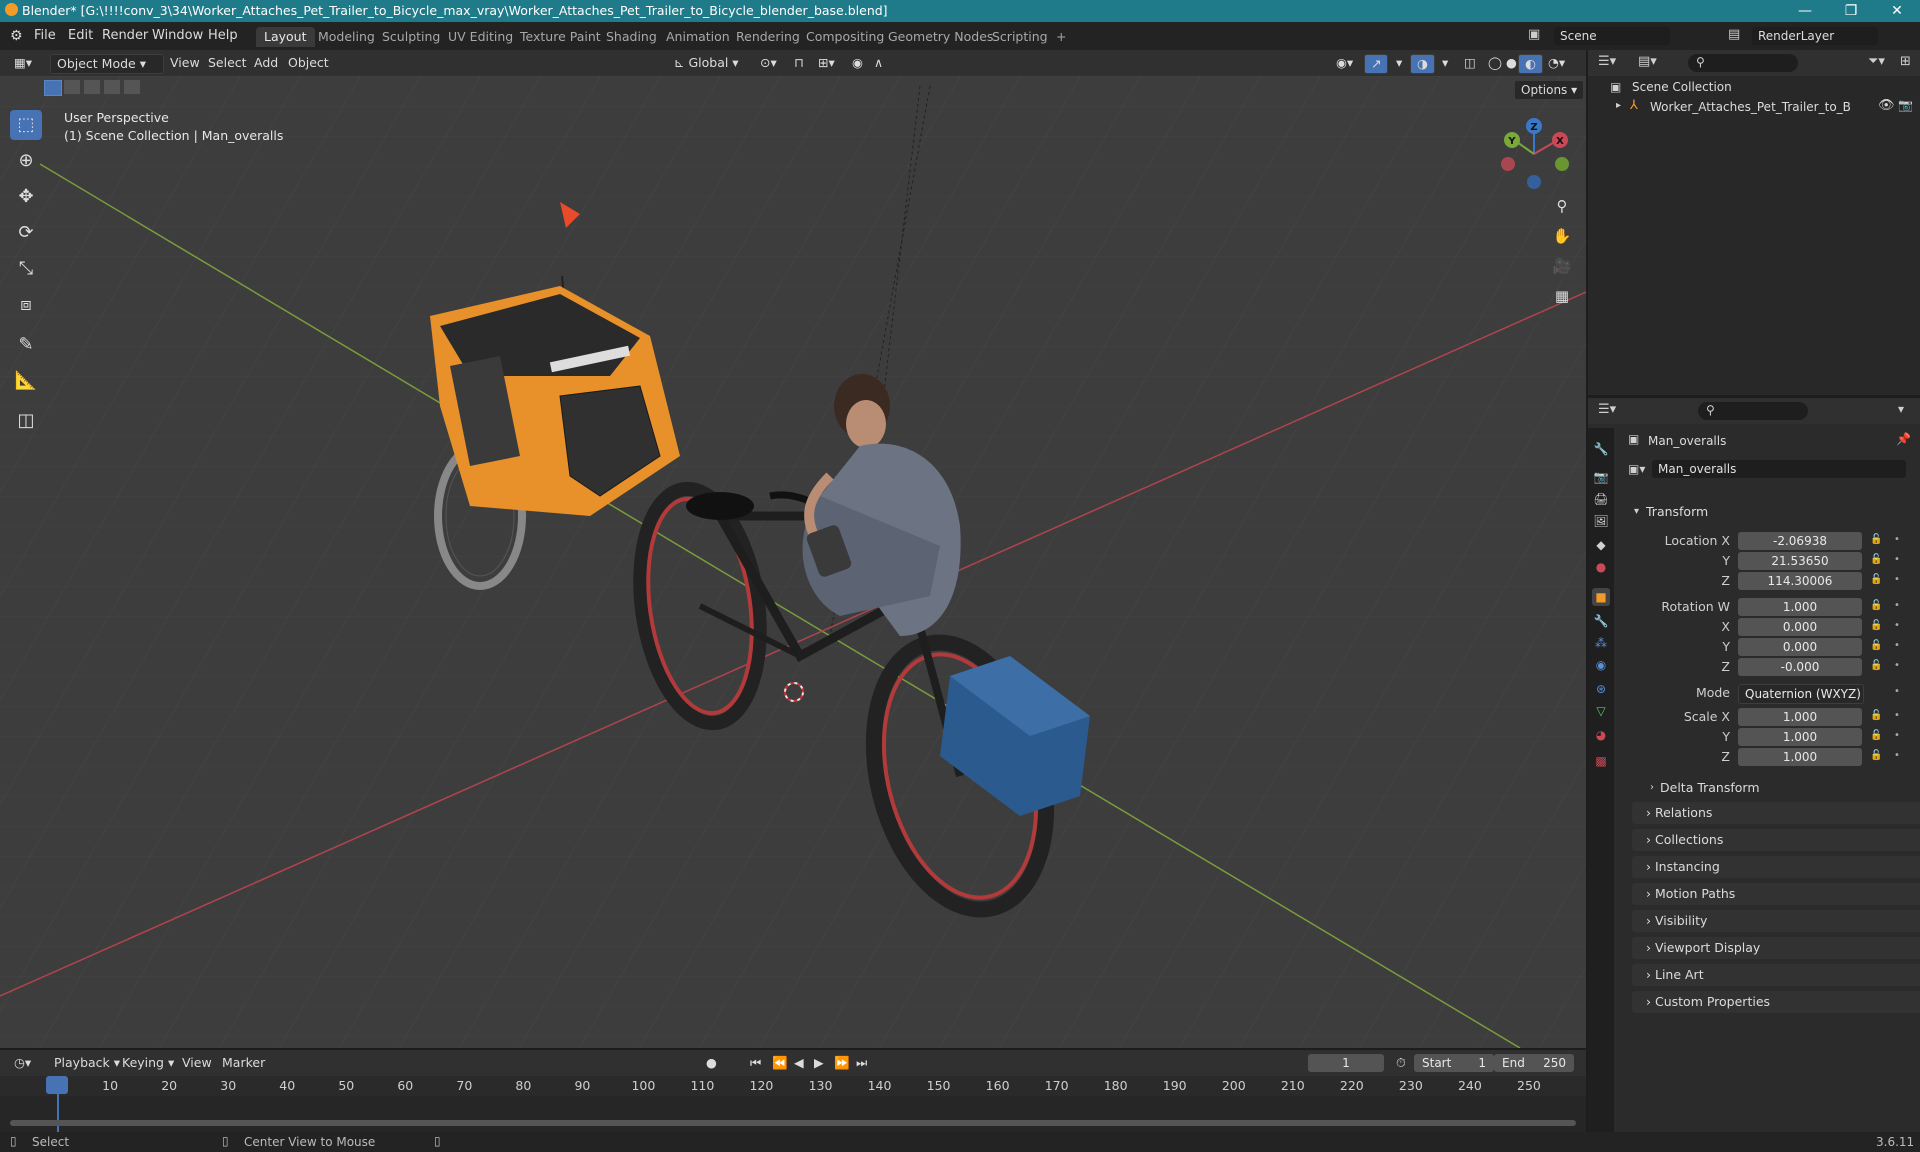 The height and width of the screenshot is (1152, 1920). What do you see at coordinates (1534, 154) in the screenshot?
I see `navigation-gizmo: Z X Y` at bounding box center [1534, 154].